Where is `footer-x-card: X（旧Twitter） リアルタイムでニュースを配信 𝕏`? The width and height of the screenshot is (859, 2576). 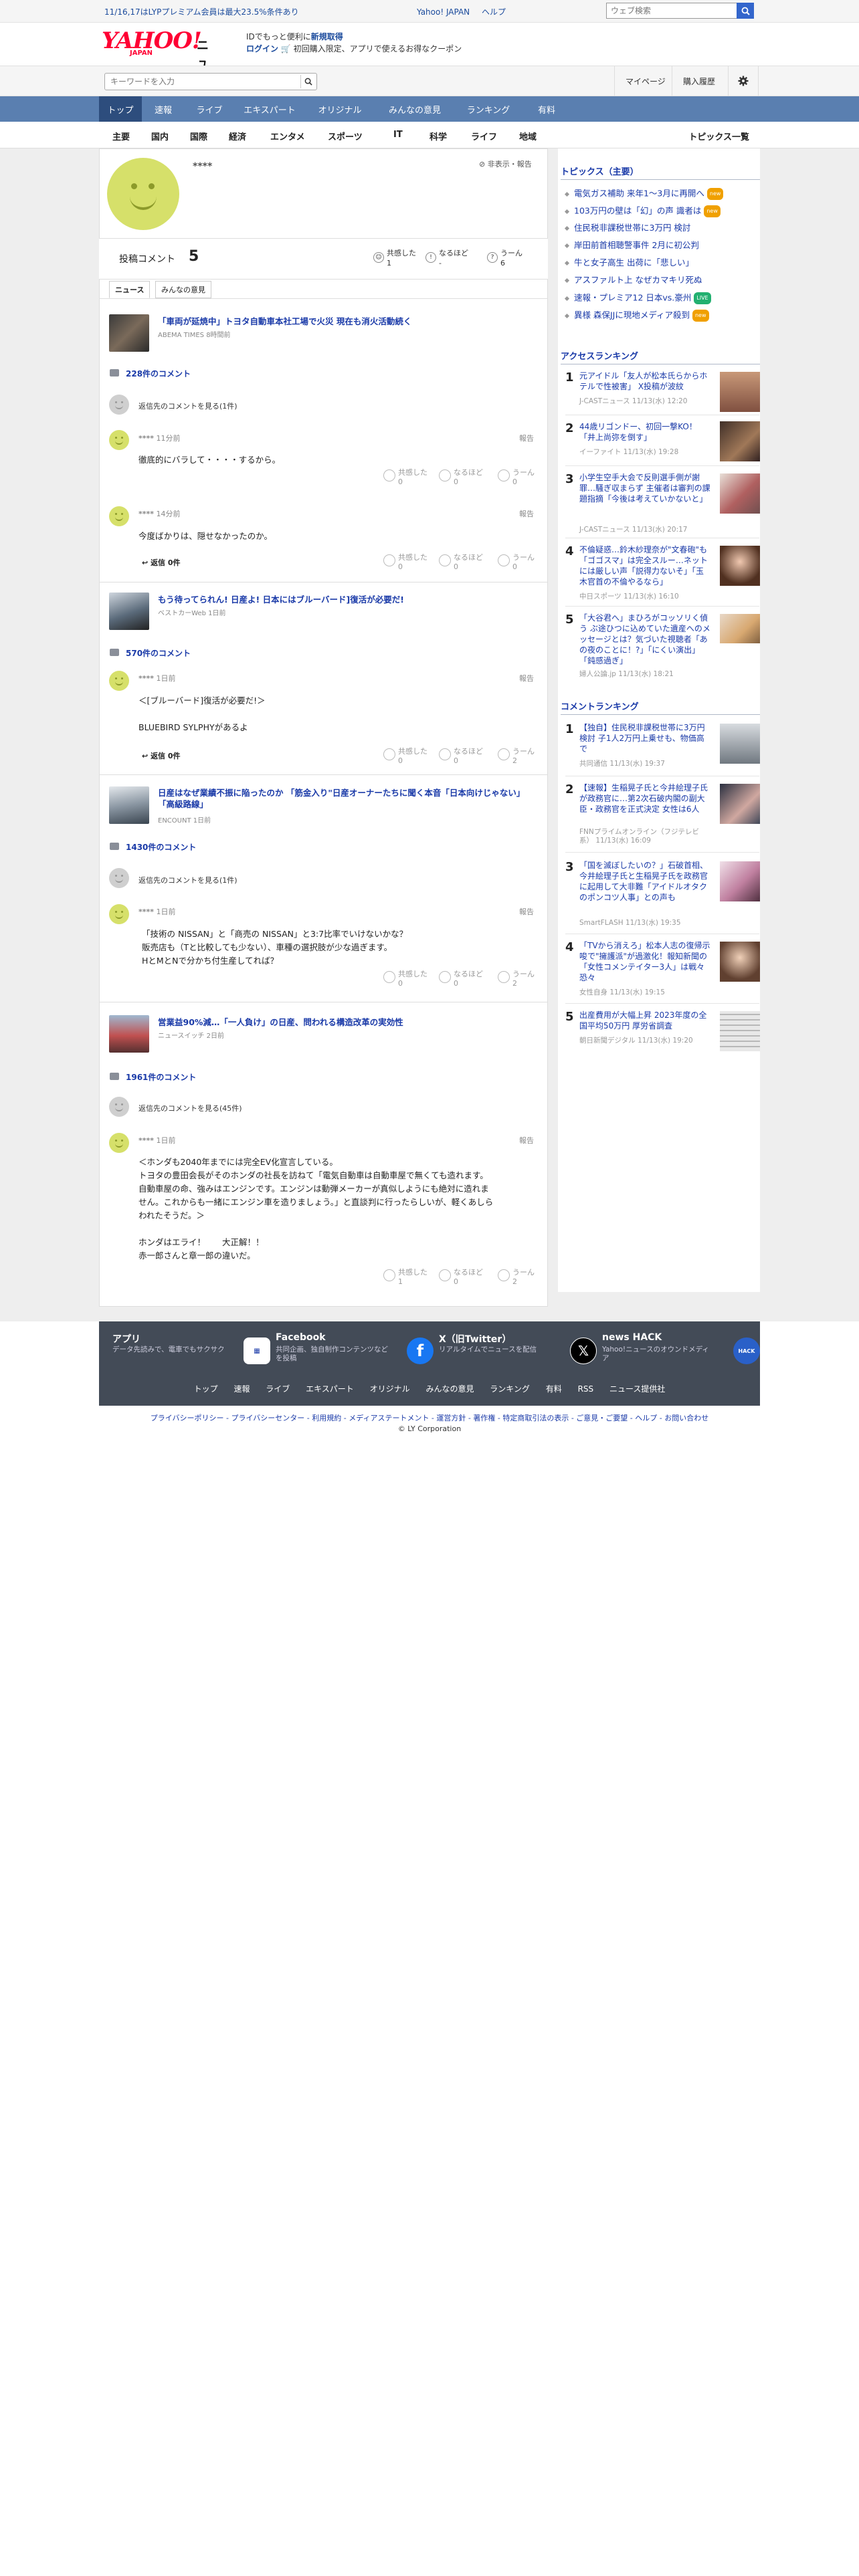 footer-x-card: X（旧Twitter） リアルタイムでニュースを配信 𝕏 is located at coordinates (518, 1349).